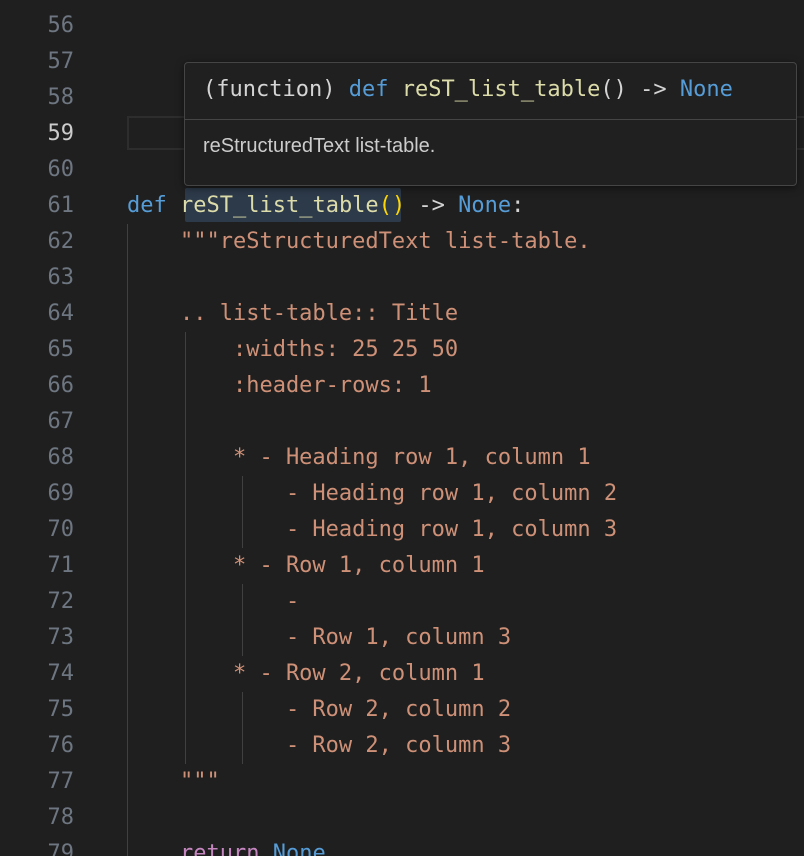 The width and height of the screenshot is (804, 856). Describe the element at coordinates (61, 169) in the screenshot. I see `line-number: 60` at that location.